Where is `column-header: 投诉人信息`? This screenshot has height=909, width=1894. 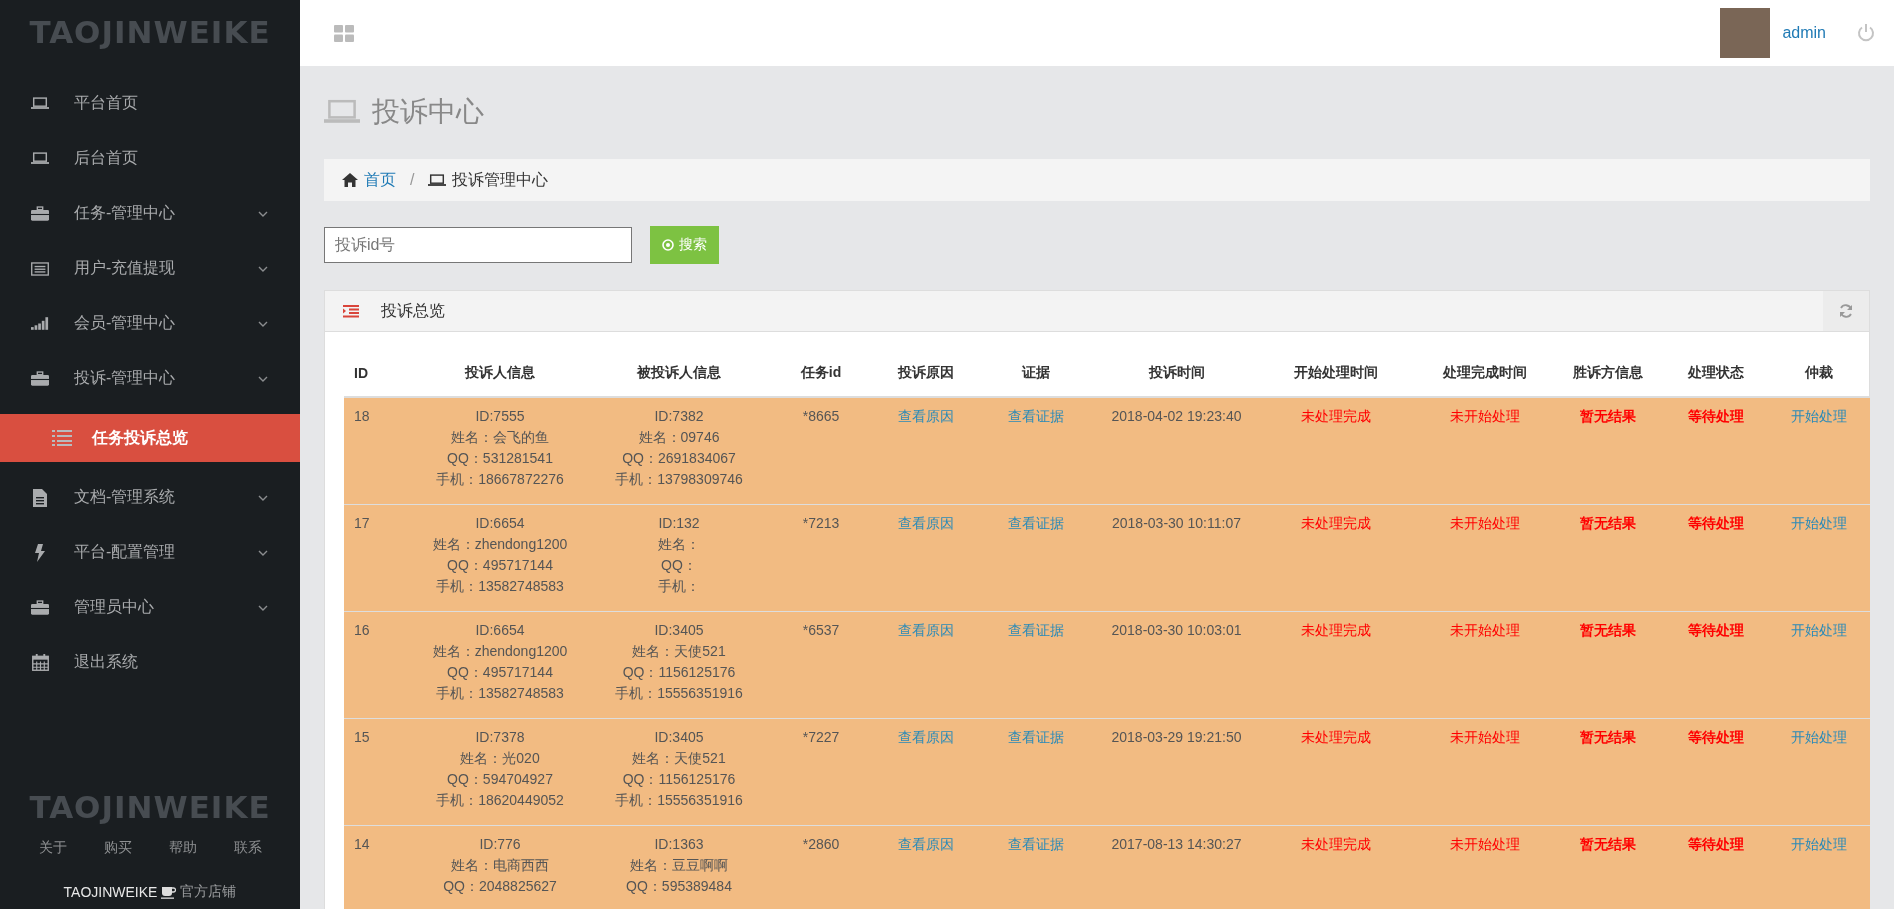 column-header: 投诉人信息 is located at coordinates (500, 372).